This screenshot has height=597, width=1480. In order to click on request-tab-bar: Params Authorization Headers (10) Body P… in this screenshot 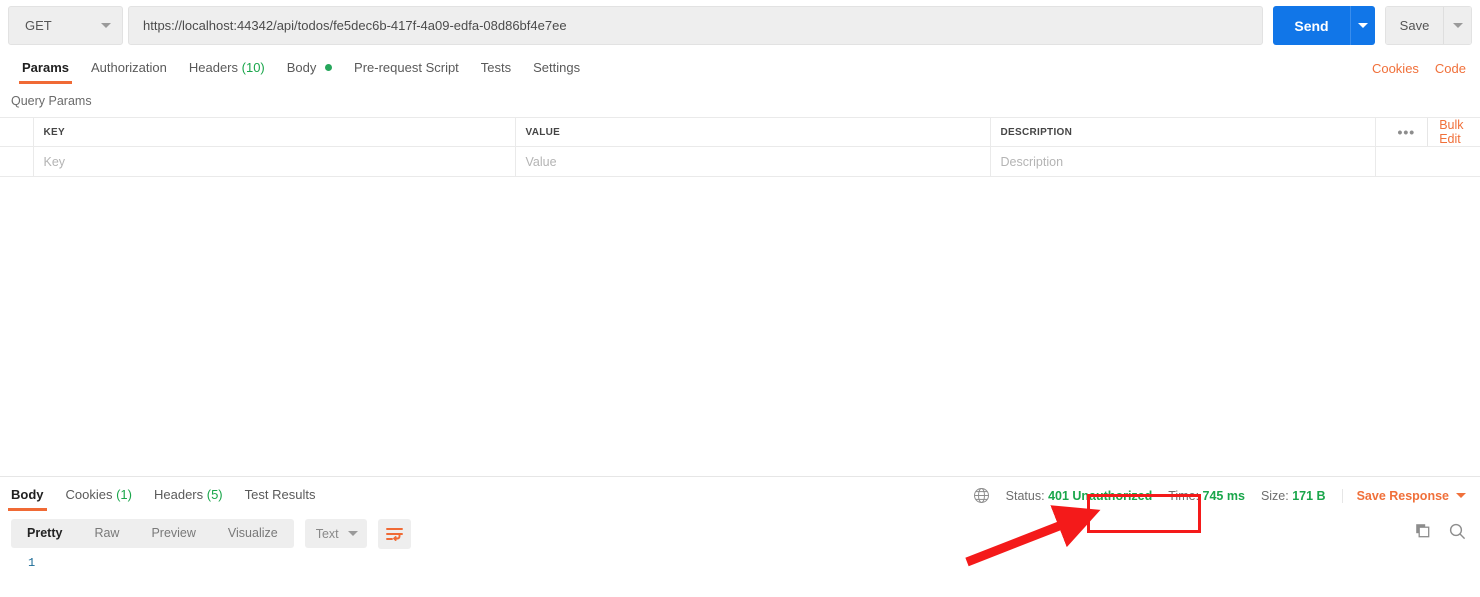, I will do `click(740, 67)`.